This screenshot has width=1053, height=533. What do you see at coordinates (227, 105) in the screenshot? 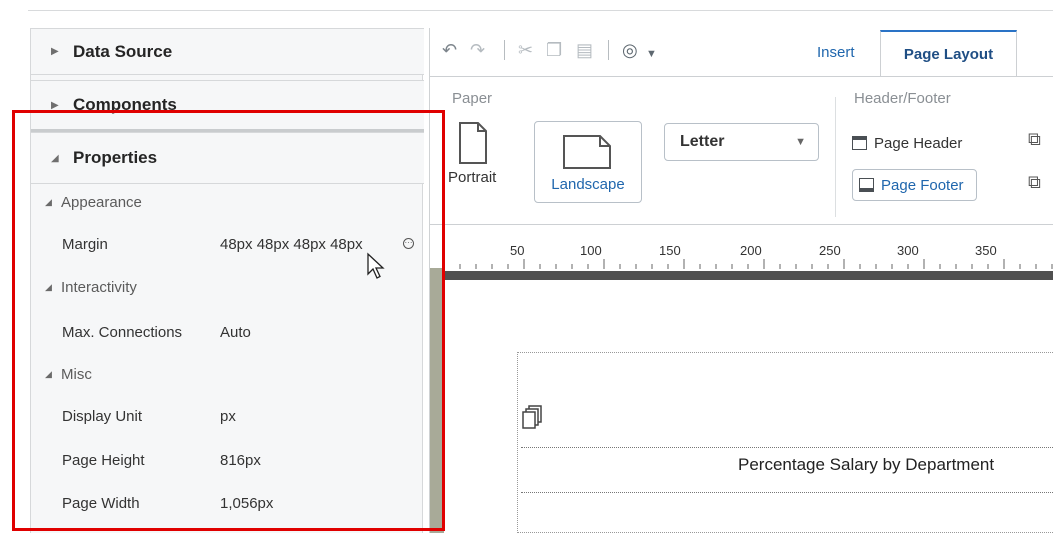
I see `accordion-components: ▶ Components` at bounding box center [227, 105].